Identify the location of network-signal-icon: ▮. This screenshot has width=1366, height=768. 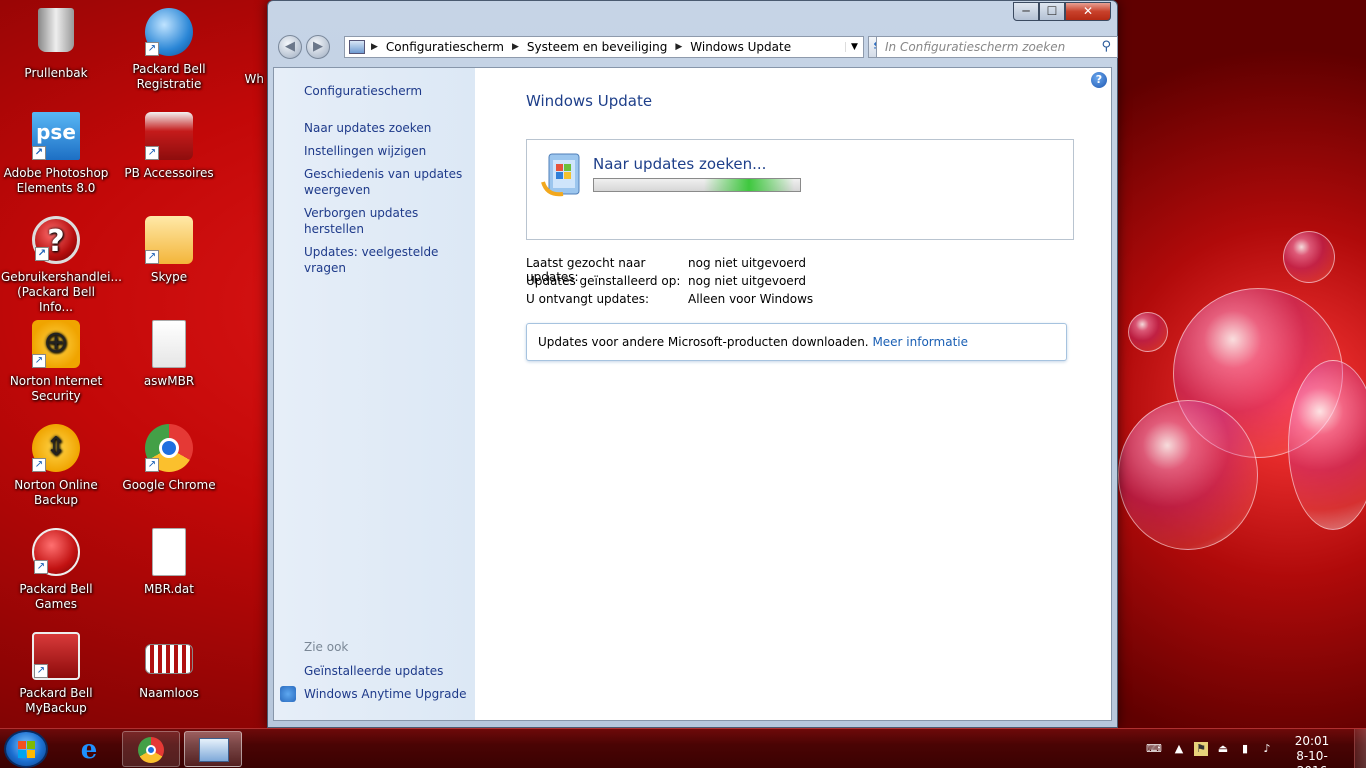
(1245, 749).